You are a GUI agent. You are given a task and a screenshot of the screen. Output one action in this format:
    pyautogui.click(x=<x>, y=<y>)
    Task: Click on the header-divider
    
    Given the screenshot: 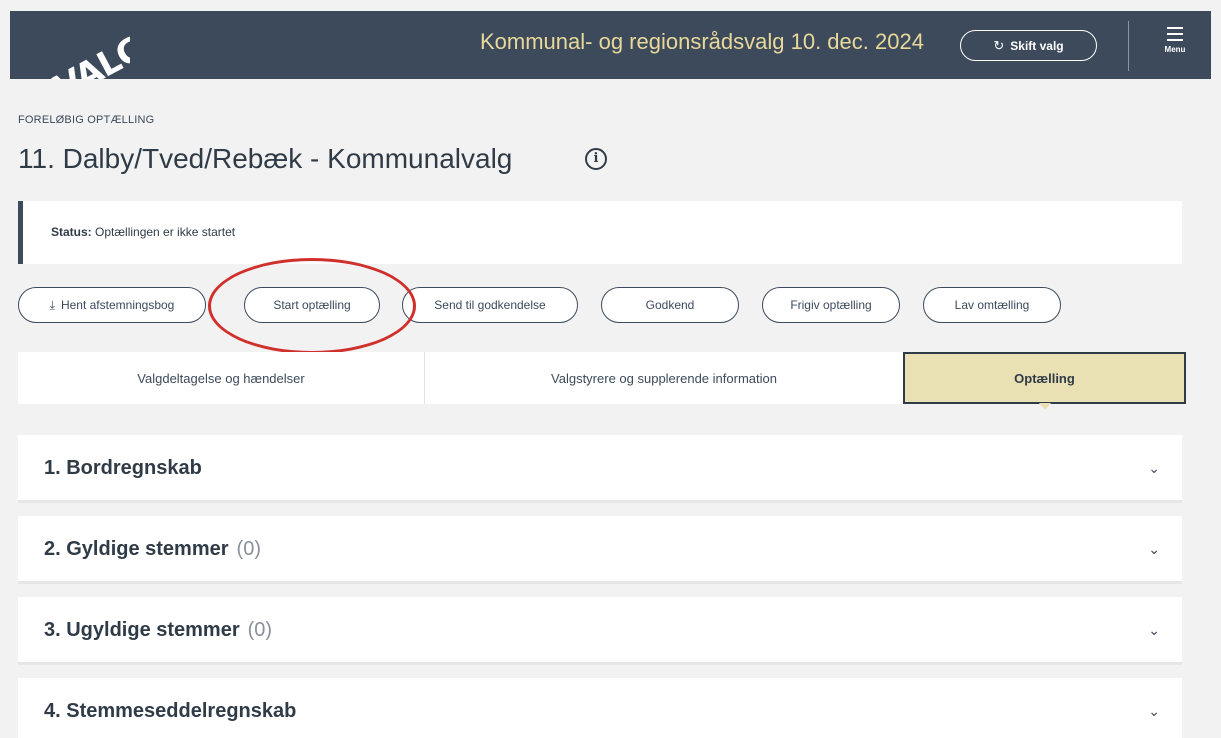 What is the action you would take?
    pyautogui.click(x=1128, y=46)
    